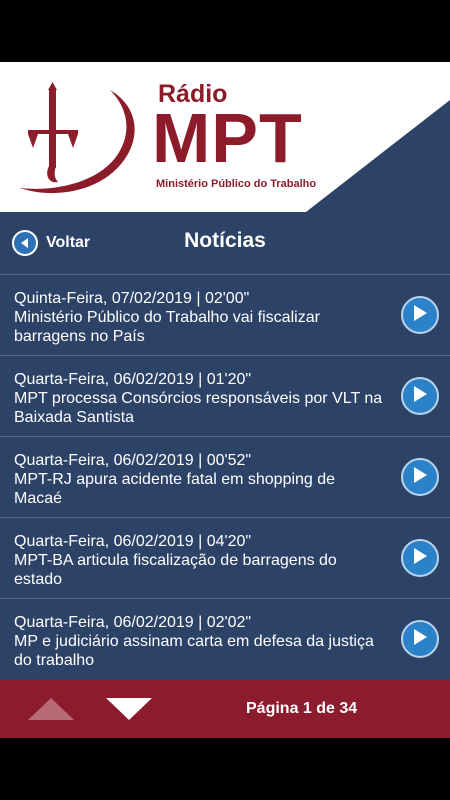 Image resolution: width=450 pixels, height=800 pixels. Describe the element at coordinates (225, 769) in the screenshot. I see `navigation-bar` at that location.